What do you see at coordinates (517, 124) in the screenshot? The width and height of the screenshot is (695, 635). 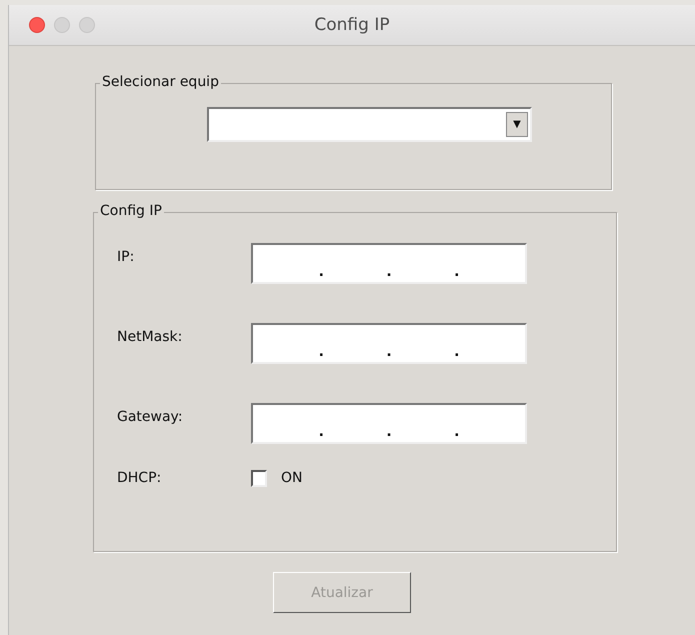 I see `dropdown-arrow-button: ▼` at bounding box center [517, 124].